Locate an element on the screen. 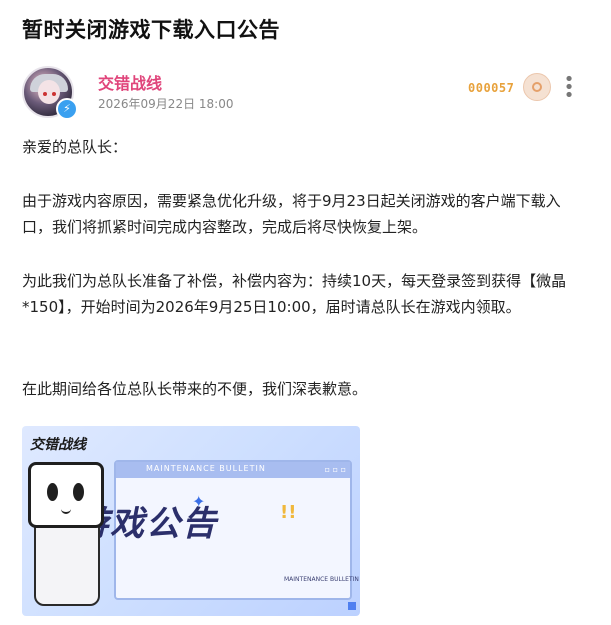 The image size is (611, 625). level-text: 000057 is located at coordinates (491, 88).